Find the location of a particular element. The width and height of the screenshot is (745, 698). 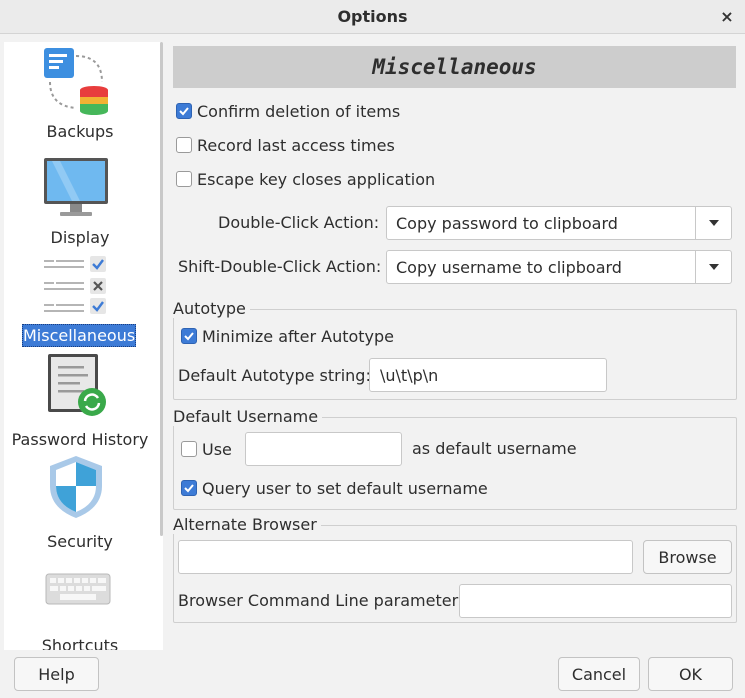

backups-icon is located at coordinates (76, 81).